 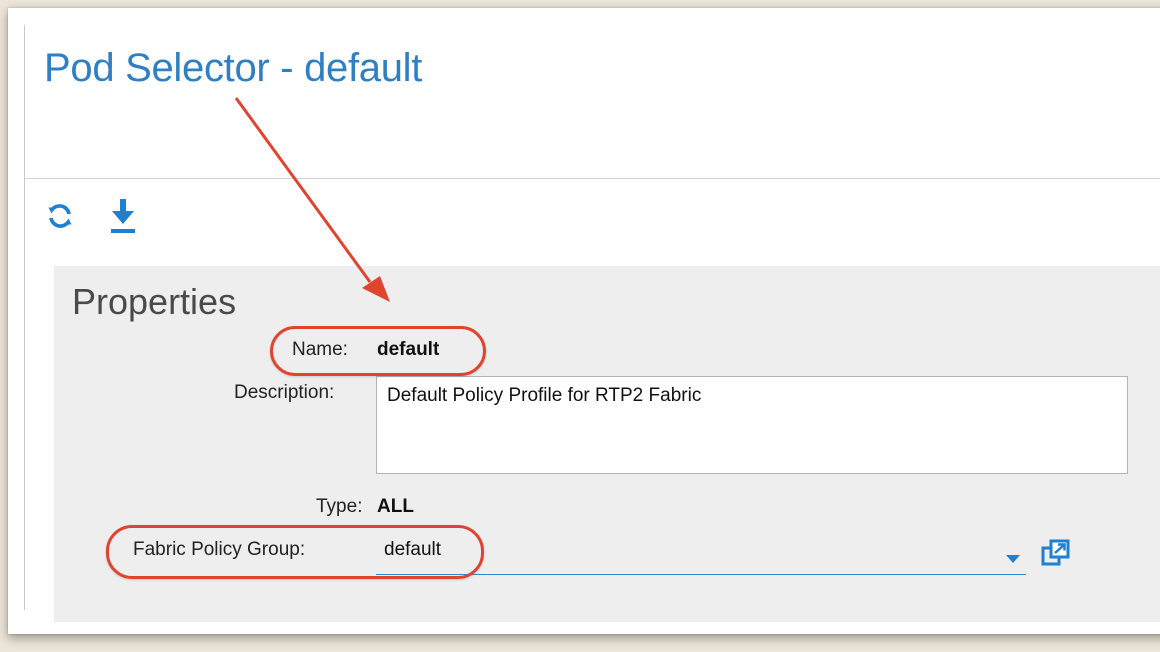 What do you see at coordinates (312, 199) in the screenshot?
I see `annotation-arrow` at bounding box center [312, 199].